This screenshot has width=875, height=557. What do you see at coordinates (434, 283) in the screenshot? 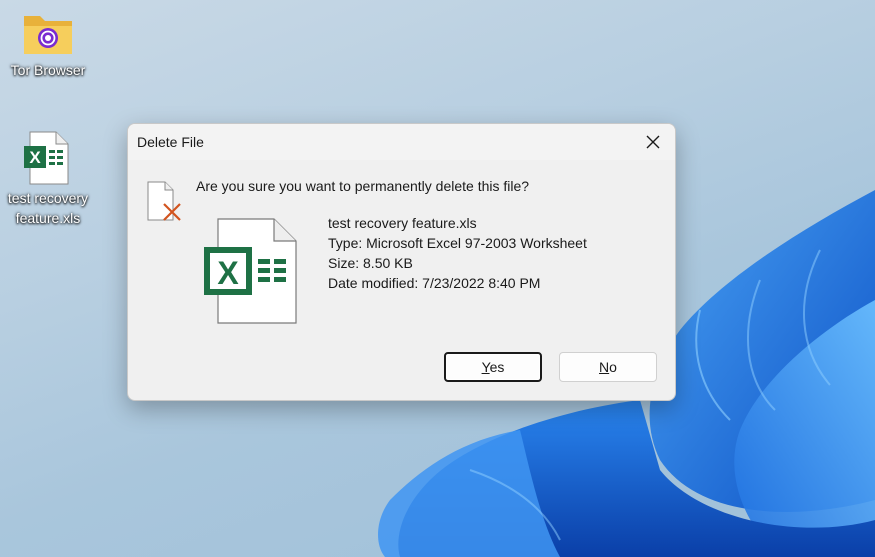
I see `file-date-modified: Date modified: 7/23/2022 8:40 PM` at bounding box center [434, 283].